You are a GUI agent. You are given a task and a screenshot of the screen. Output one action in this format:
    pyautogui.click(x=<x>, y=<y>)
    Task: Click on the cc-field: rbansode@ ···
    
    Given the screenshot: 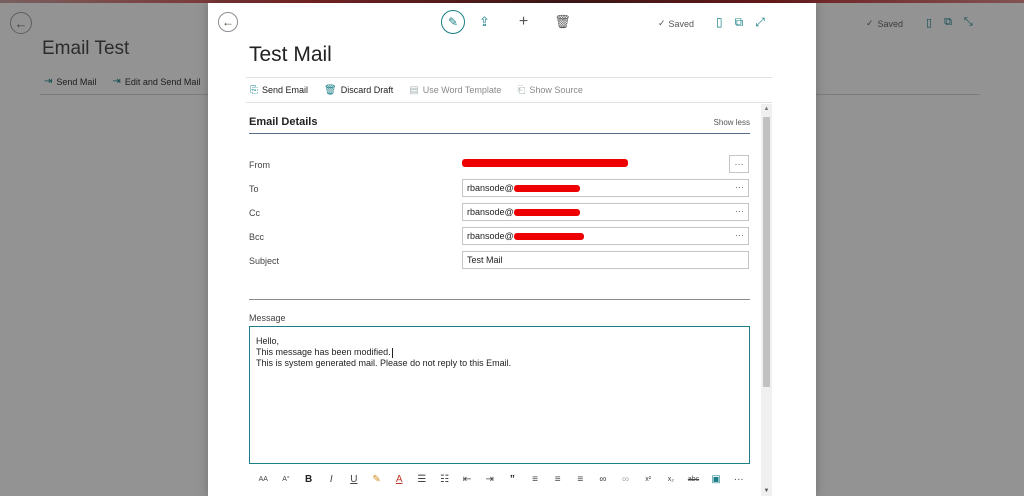 What is the action you would take?
    pyautogui.click(x=605, y=212)
    